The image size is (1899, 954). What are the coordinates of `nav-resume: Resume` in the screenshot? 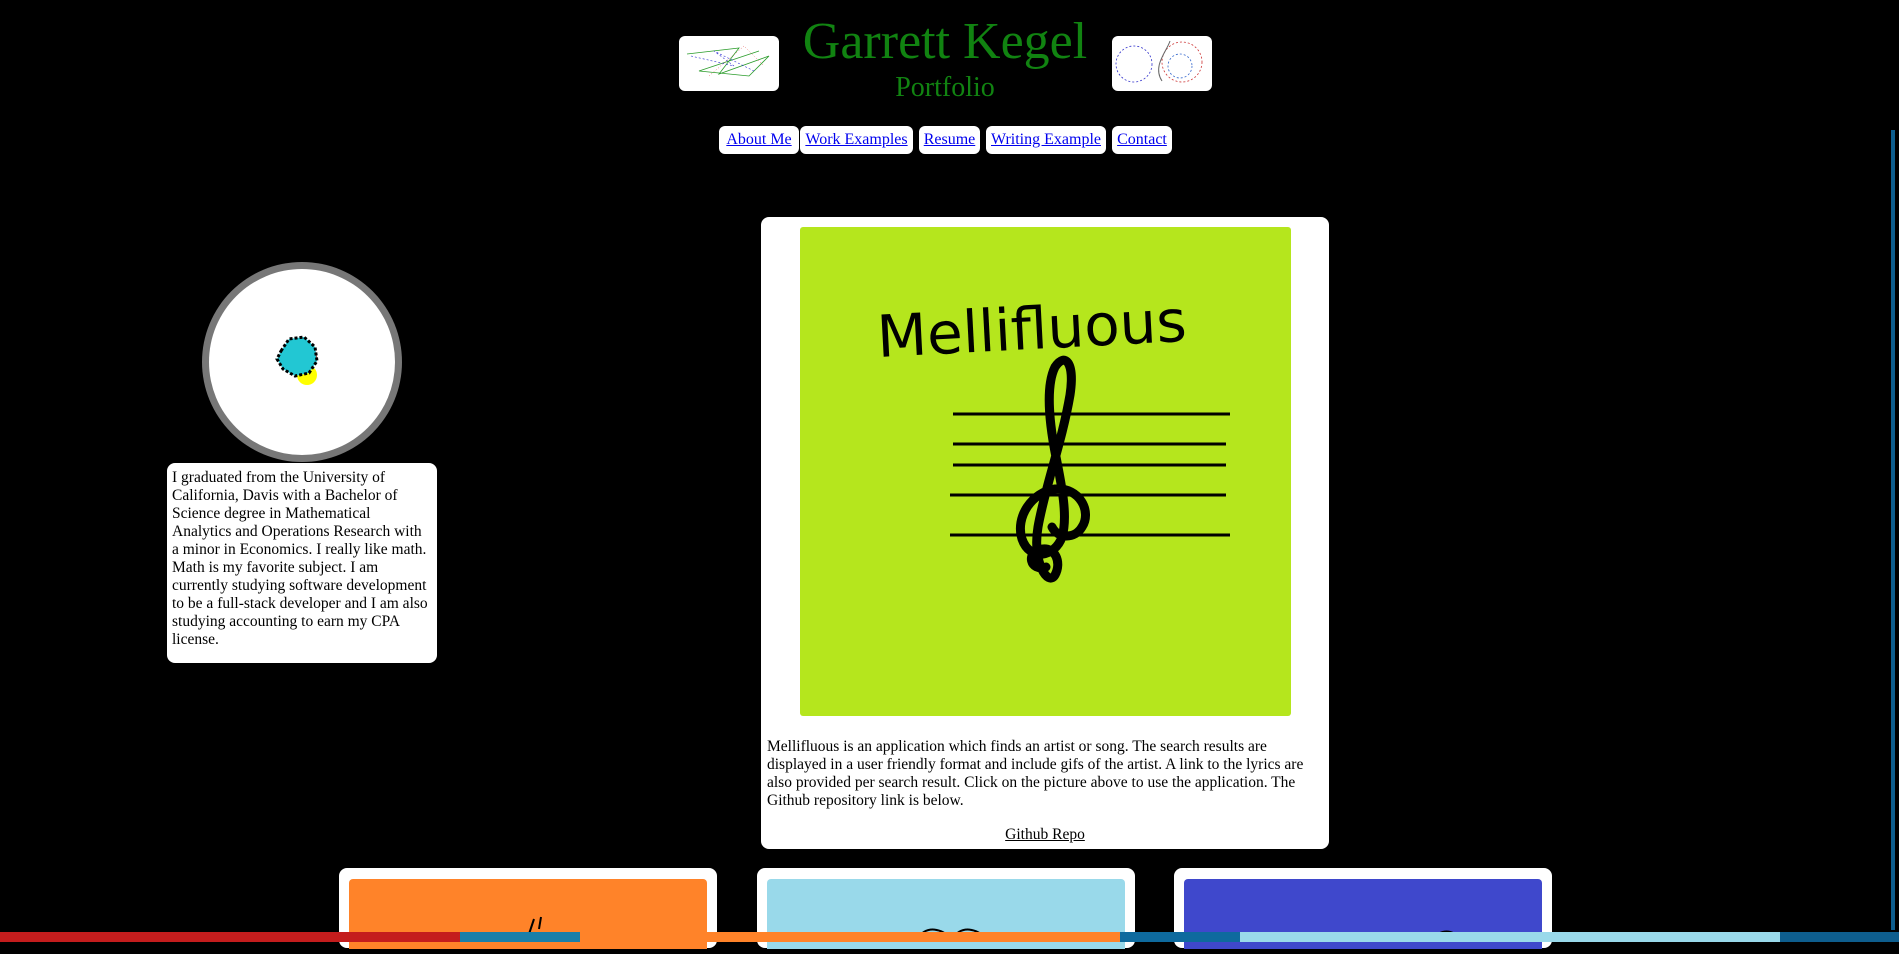 It's located at (949, 140).